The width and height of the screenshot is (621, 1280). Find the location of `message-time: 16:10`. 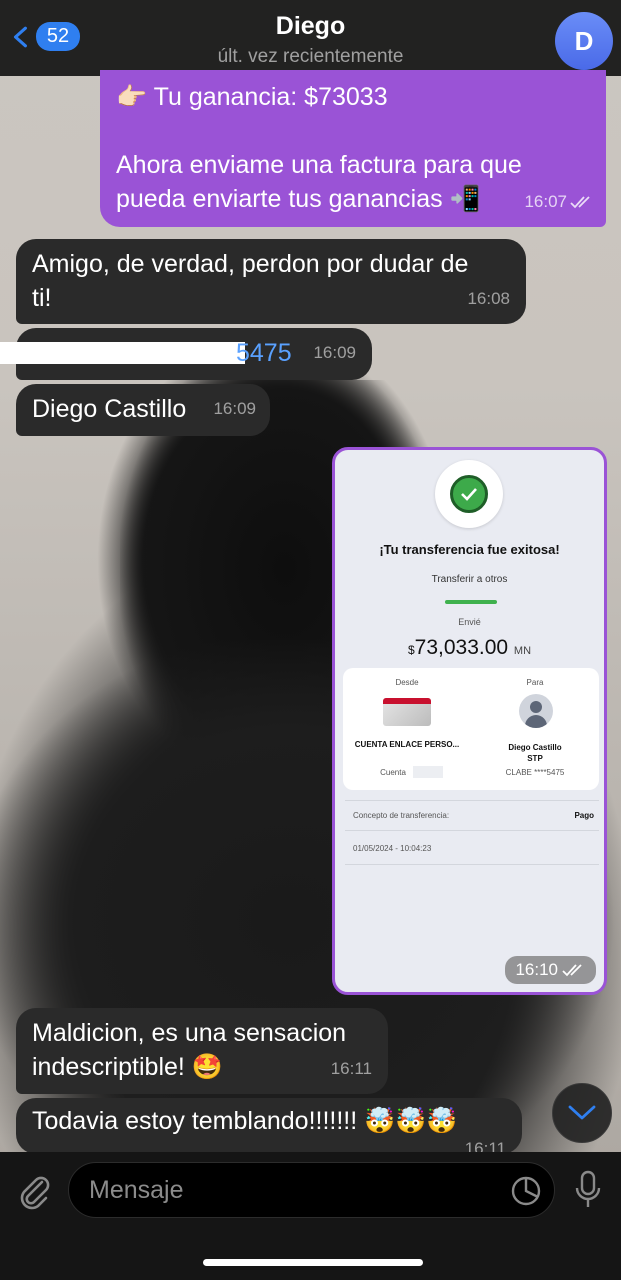

message-time: 16:10 is located at coordinates (536, 969).